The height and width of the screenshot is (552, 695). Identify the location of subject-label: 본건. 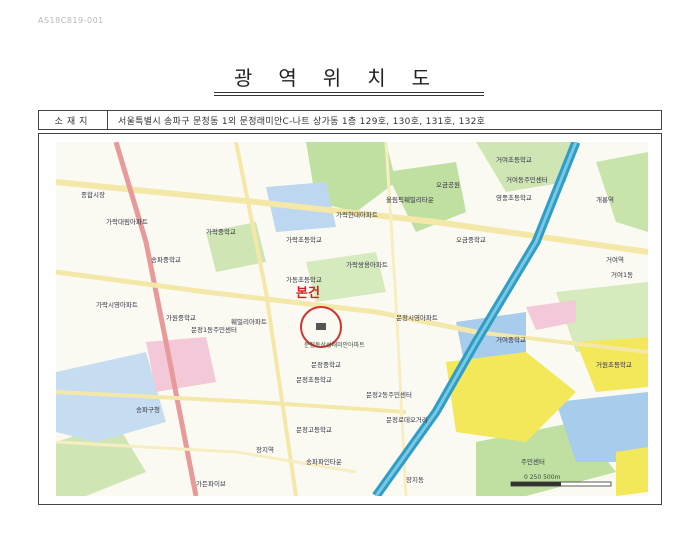
(308, 293).